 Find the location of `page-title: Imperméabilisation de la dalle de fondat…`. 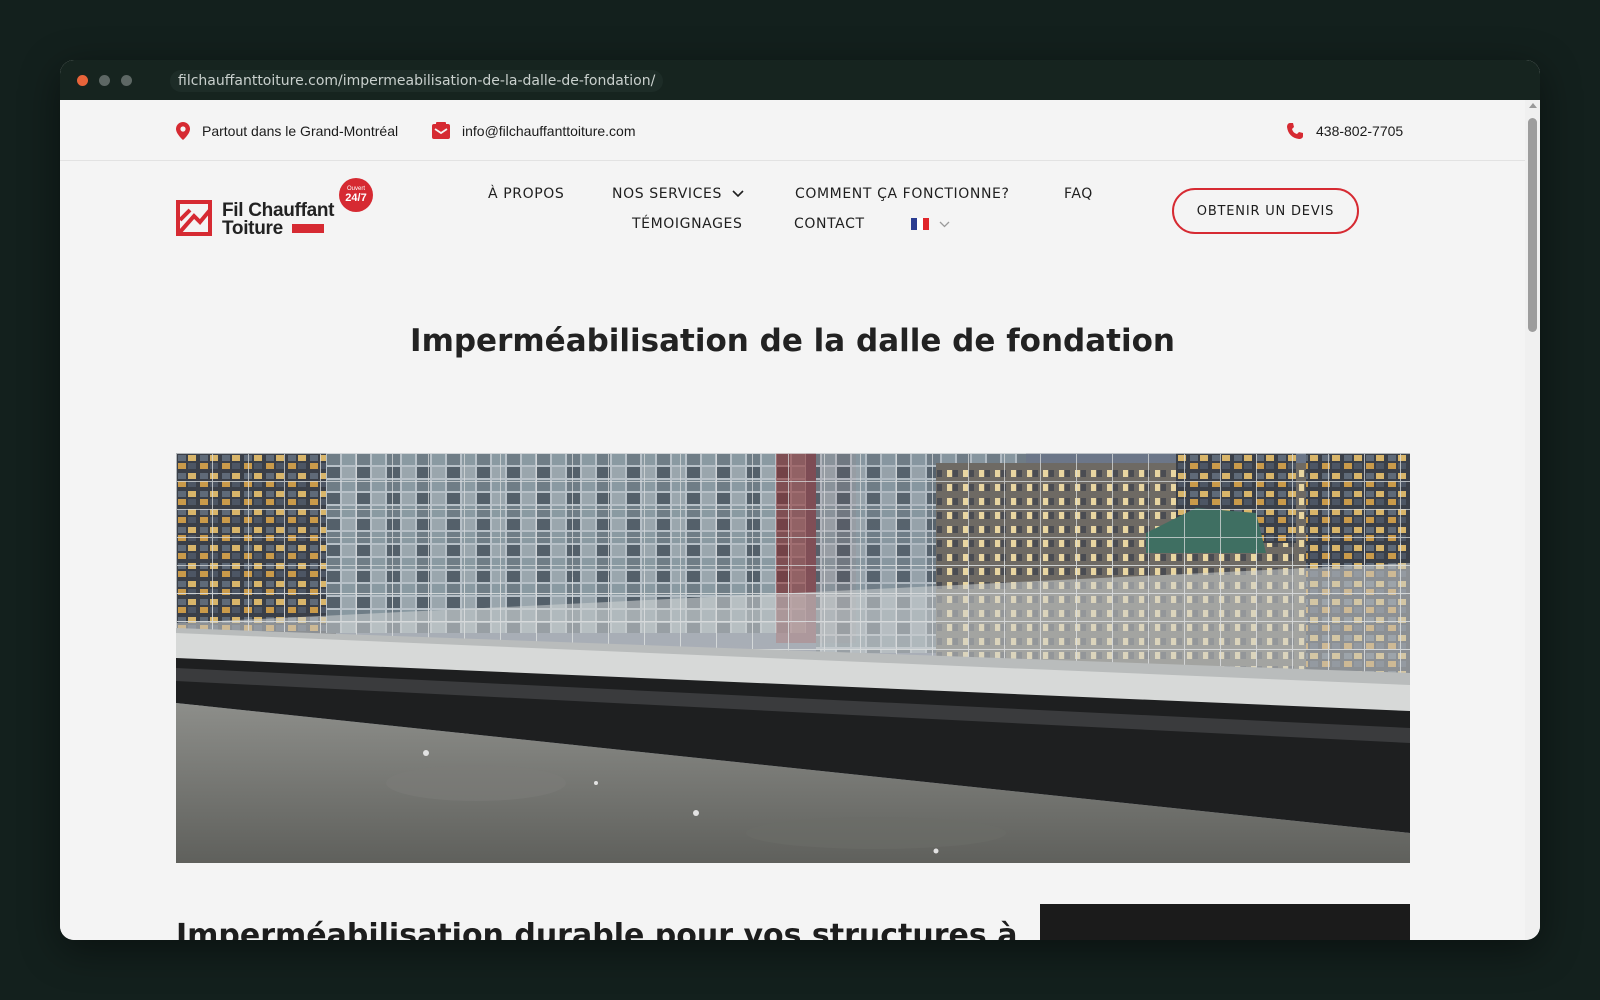

page-title: Imperméabilisation de la dalle de fondat… is located at coordinates (792, 341).